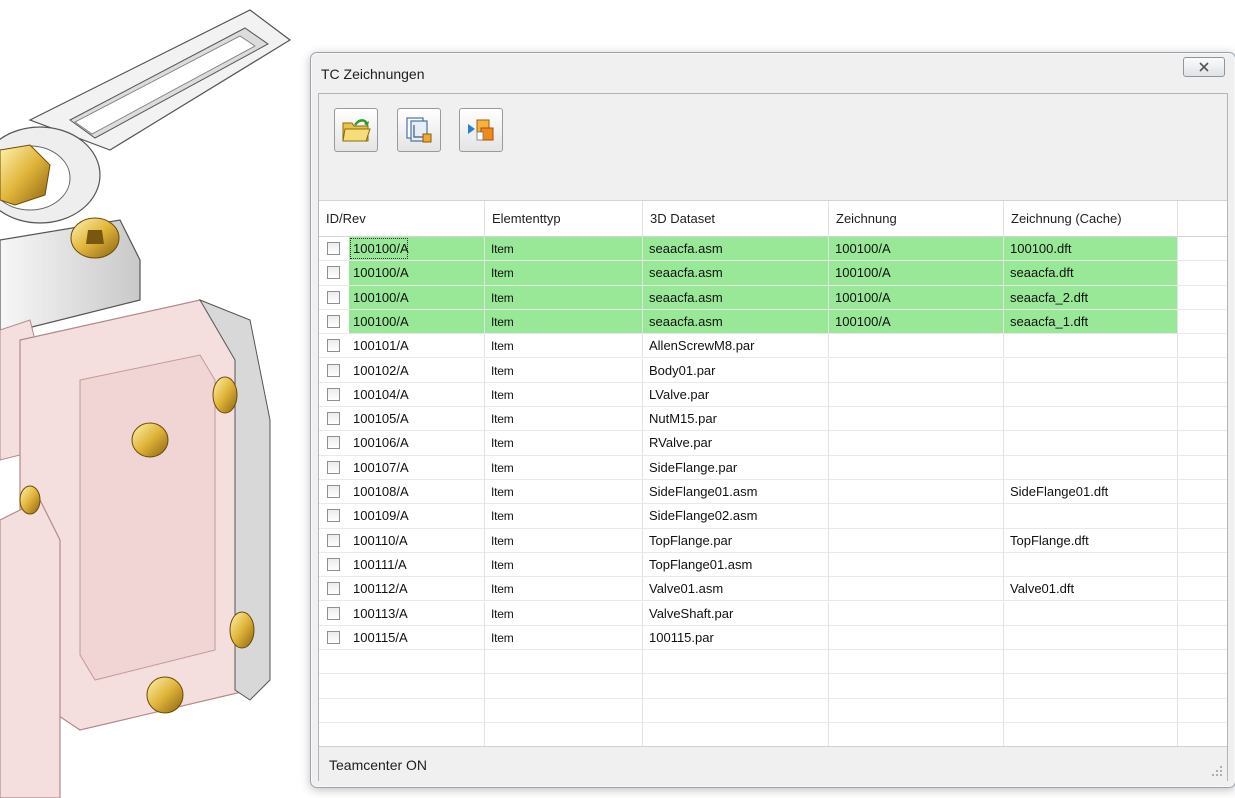 The width and height of the screenshot is (1235, 798). I want to click on close-icon, so click(1204, 67).